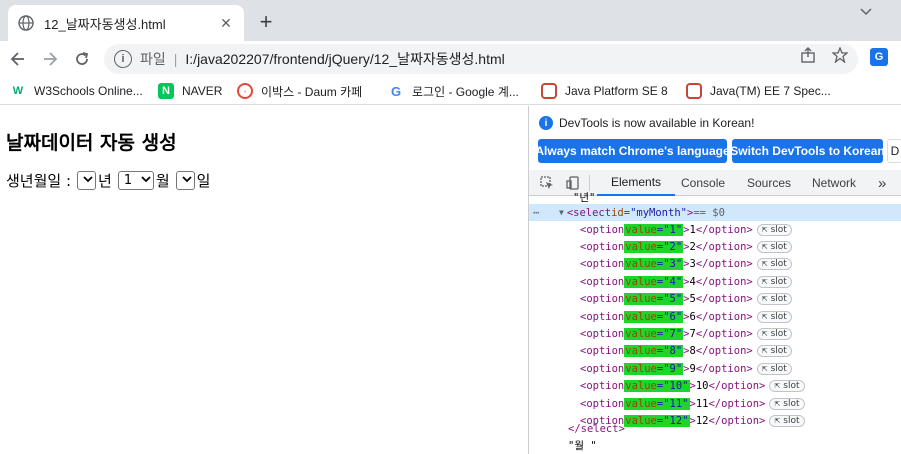 The width and height of the screenshot is (901, 454). I want to click on browser-tab: 12_날짜자동생성.html ✕, so click(126, 23).